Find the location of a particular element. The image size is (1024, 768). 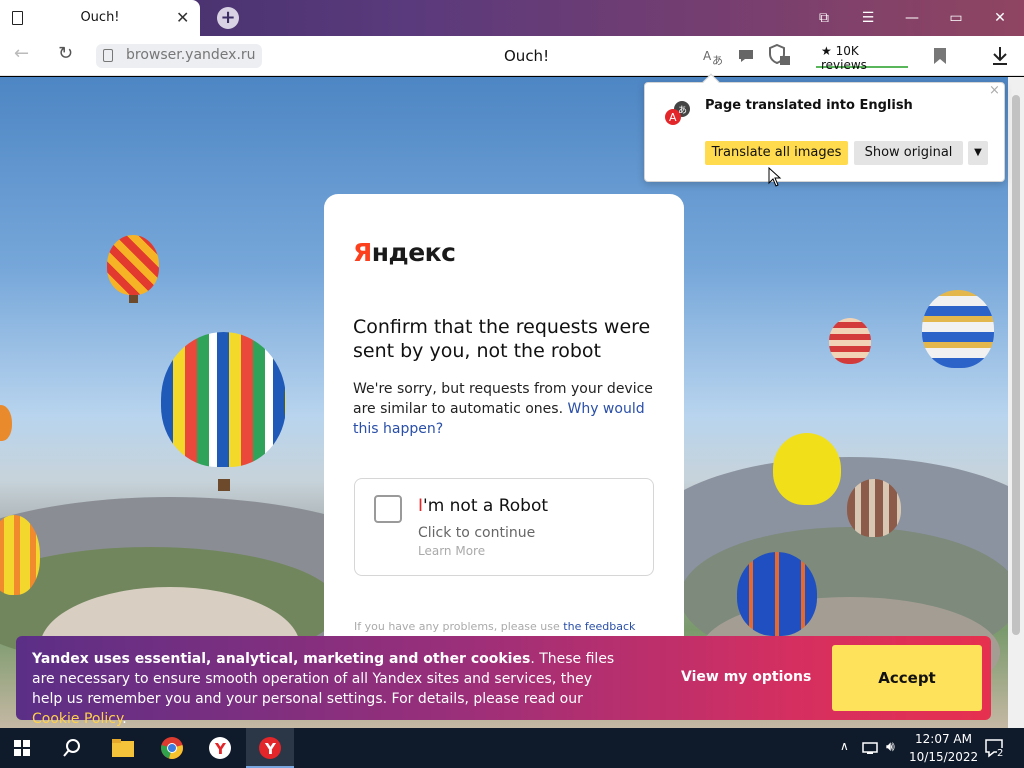

active-app-yandex: Y is located at coordinates (270, 748).